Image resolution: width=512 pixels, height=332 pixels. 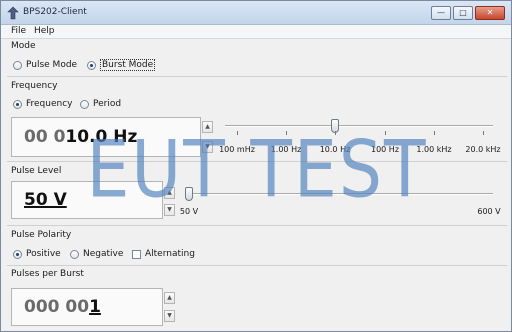 I want to click on frequency-value-bold: 10.0 Hz, so click(x=101, y=137).